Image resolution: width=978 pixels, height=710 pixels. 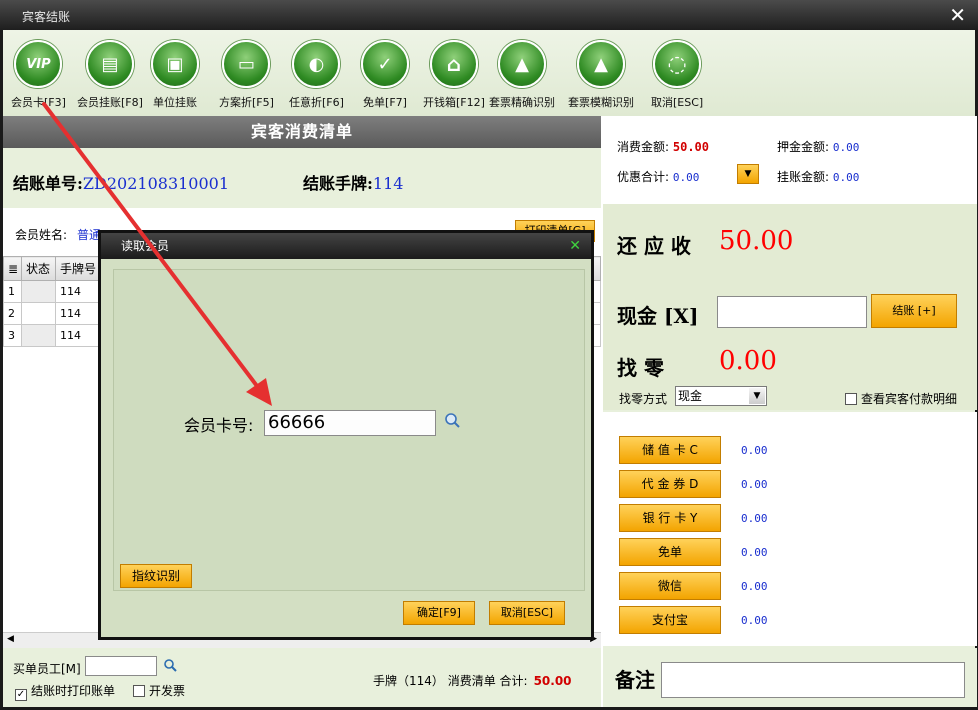 I want to click on notes-label: 备注, so click(x=635, y=680).